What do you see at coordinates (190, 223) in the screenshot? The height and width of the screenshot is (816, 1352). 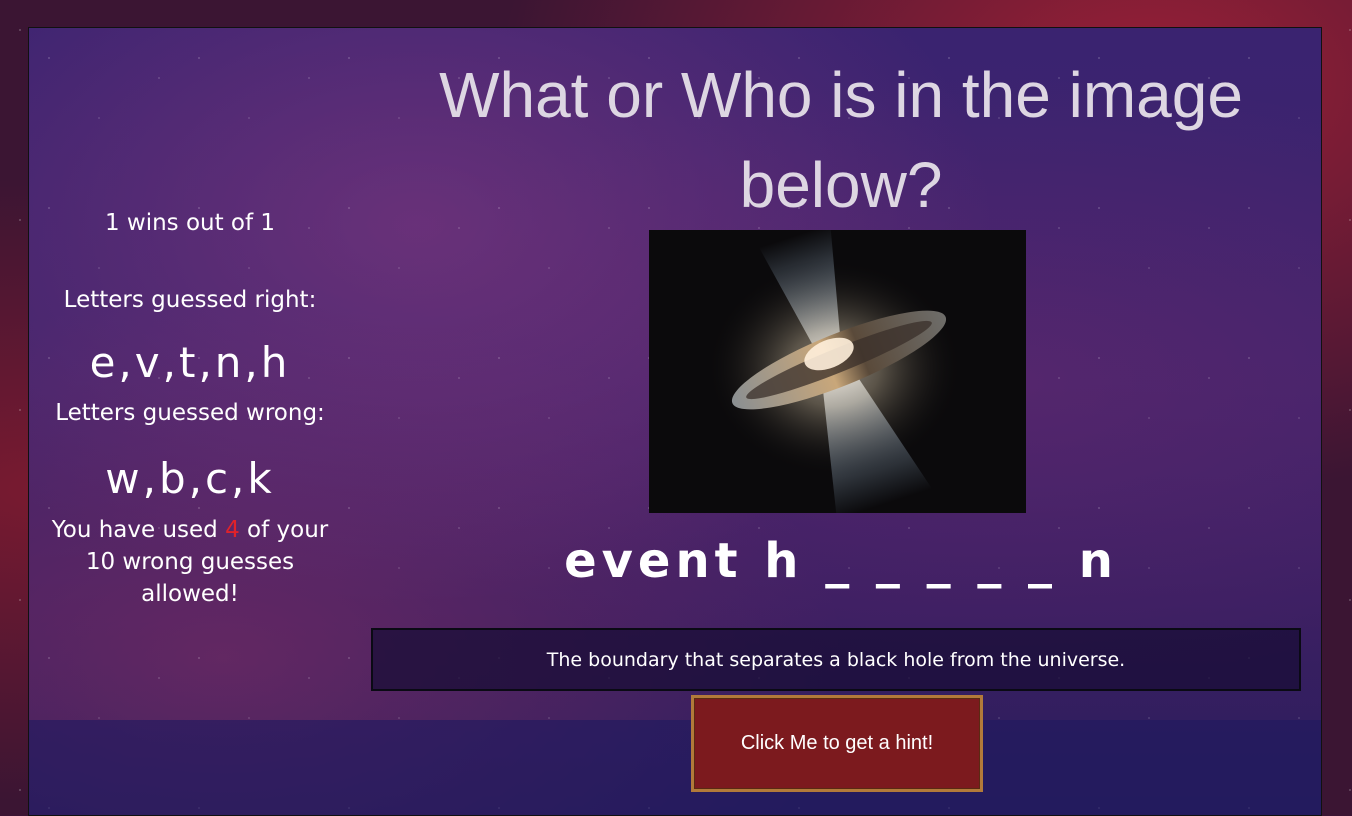 I see `wins-counter: 1 wins out of 1` at bounding box center [190, 223].